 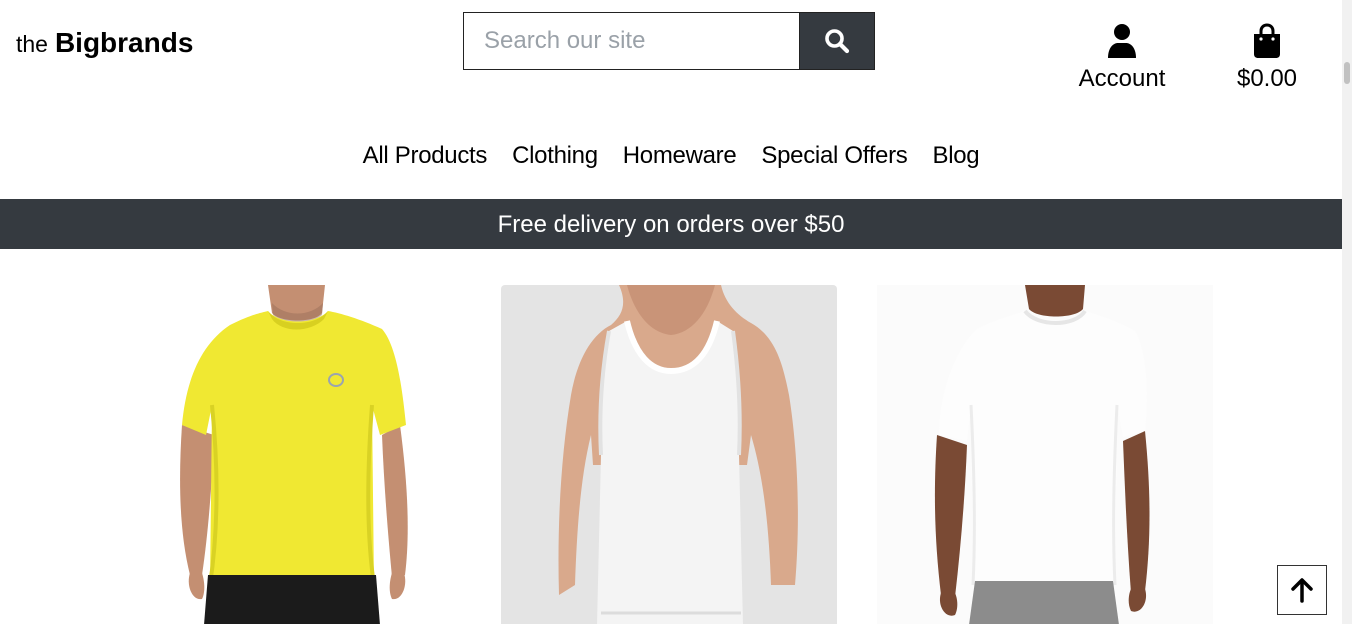 I want to click on arrow-up-icon, so click(x=1302, y=590).